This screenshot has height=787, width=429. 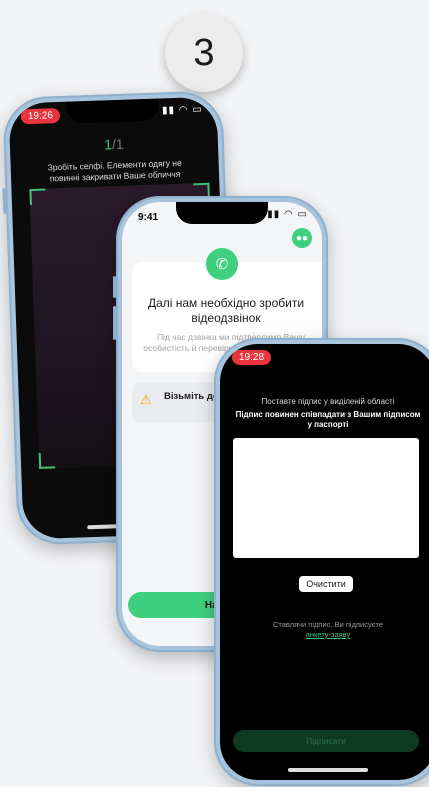 I want to click on application-form-link: анкету-заяву, so click(x=328, y=634).